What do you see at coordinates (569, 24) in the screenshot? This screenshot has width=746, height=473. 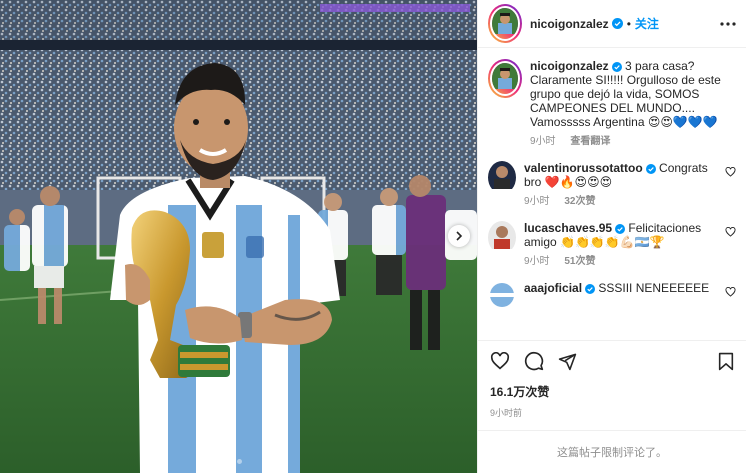 I see `author-username: nicoigonzalez` at bounding box center [569, 24].